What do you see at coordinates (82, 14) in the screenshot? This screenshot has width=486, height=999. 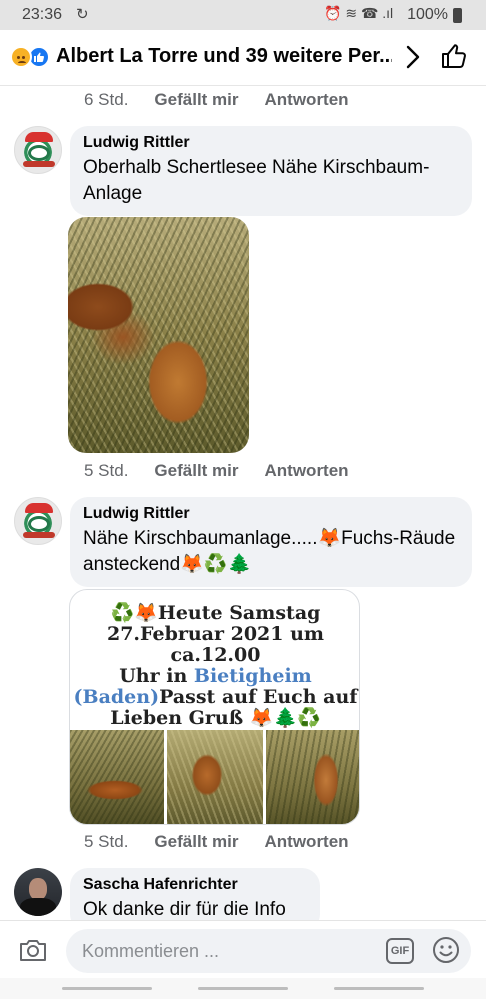 I see `sync-icon: ↻` at bounding box center [82, 14].